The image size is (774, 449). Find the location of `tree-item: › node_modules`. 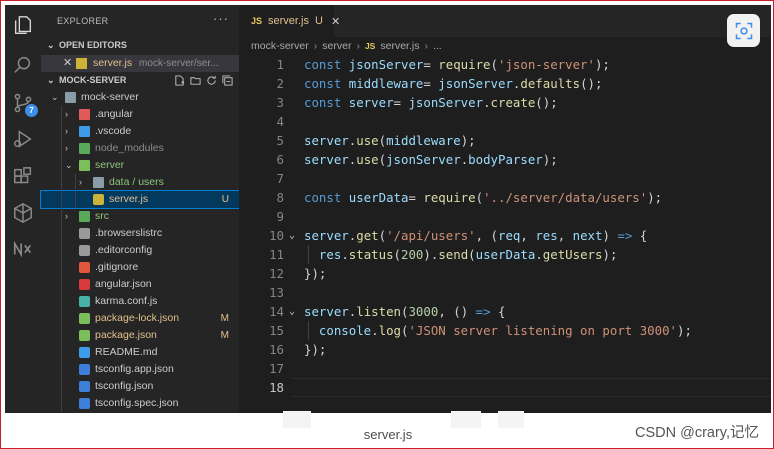

tree-item: › node_modules is located at coordinates (140, 148).